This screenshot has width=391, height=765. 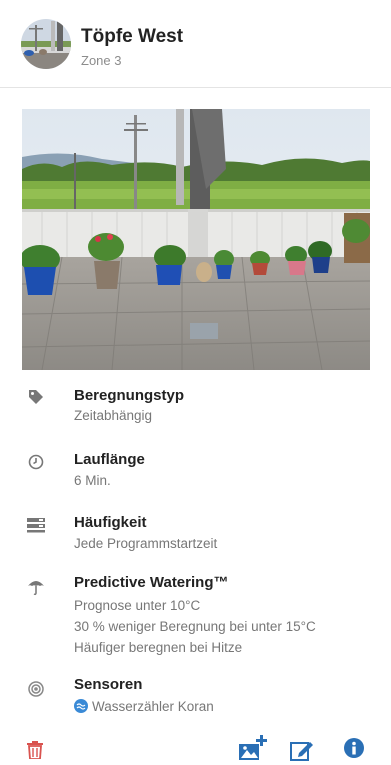 I want to click on run-length-title: Lauflänge, so click(x=109, y=459).